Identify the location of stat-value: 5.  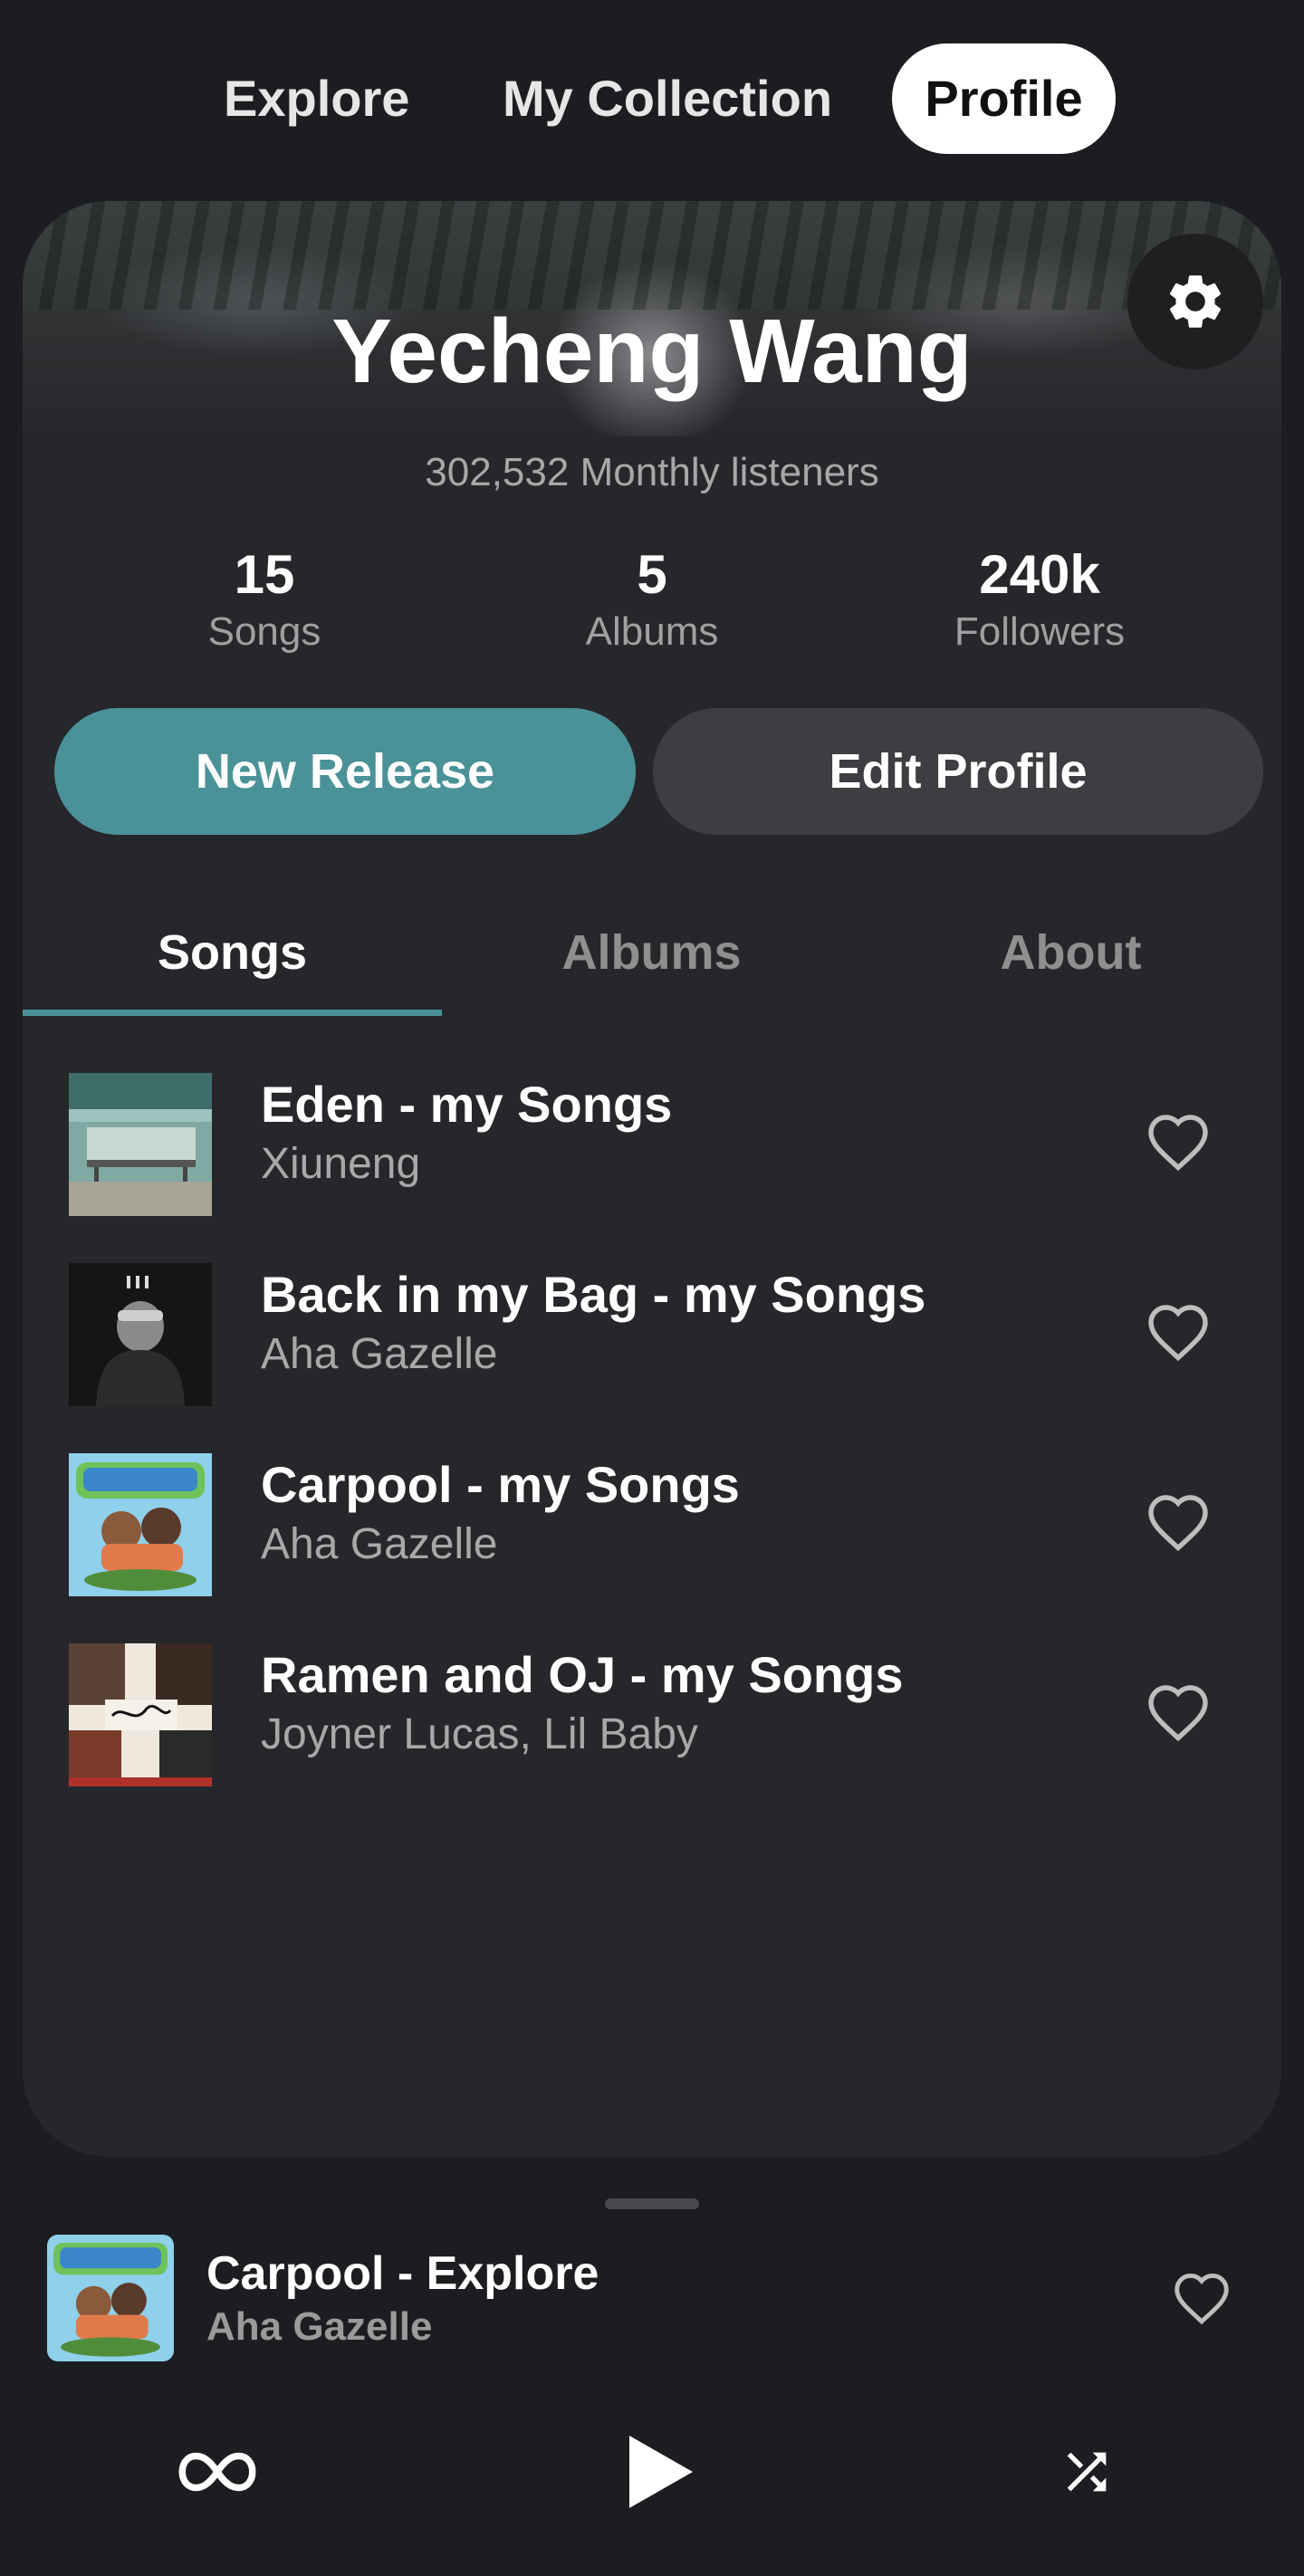
(652, 574).